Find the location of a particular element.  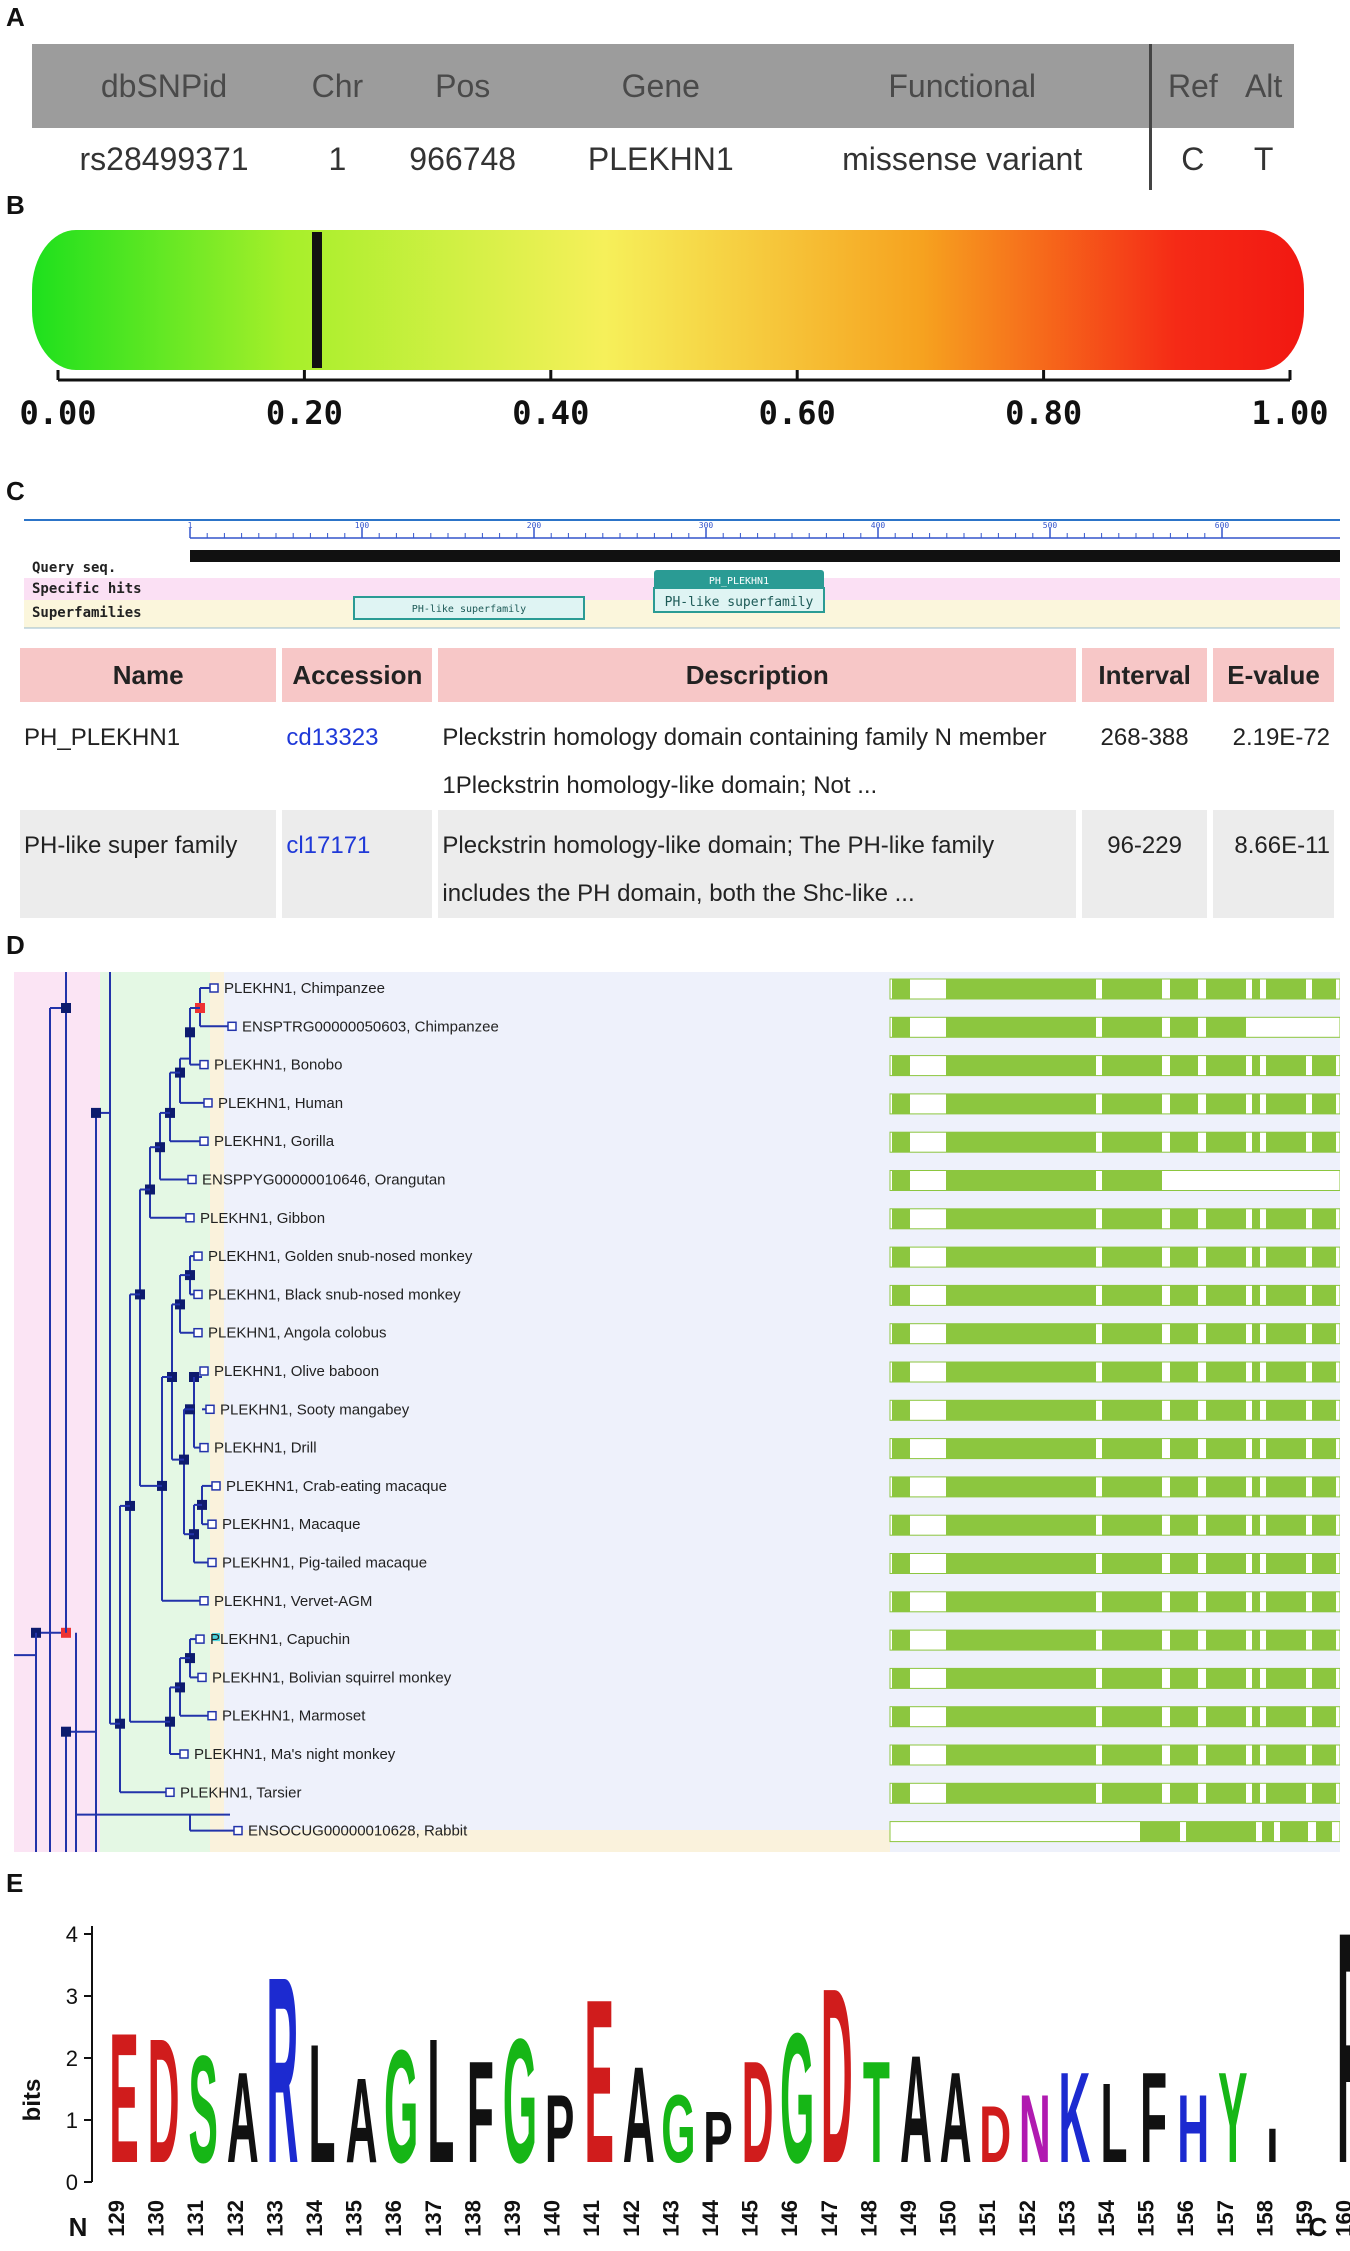

cell-interval: 268-388 is located at coordinates (1144, 737).